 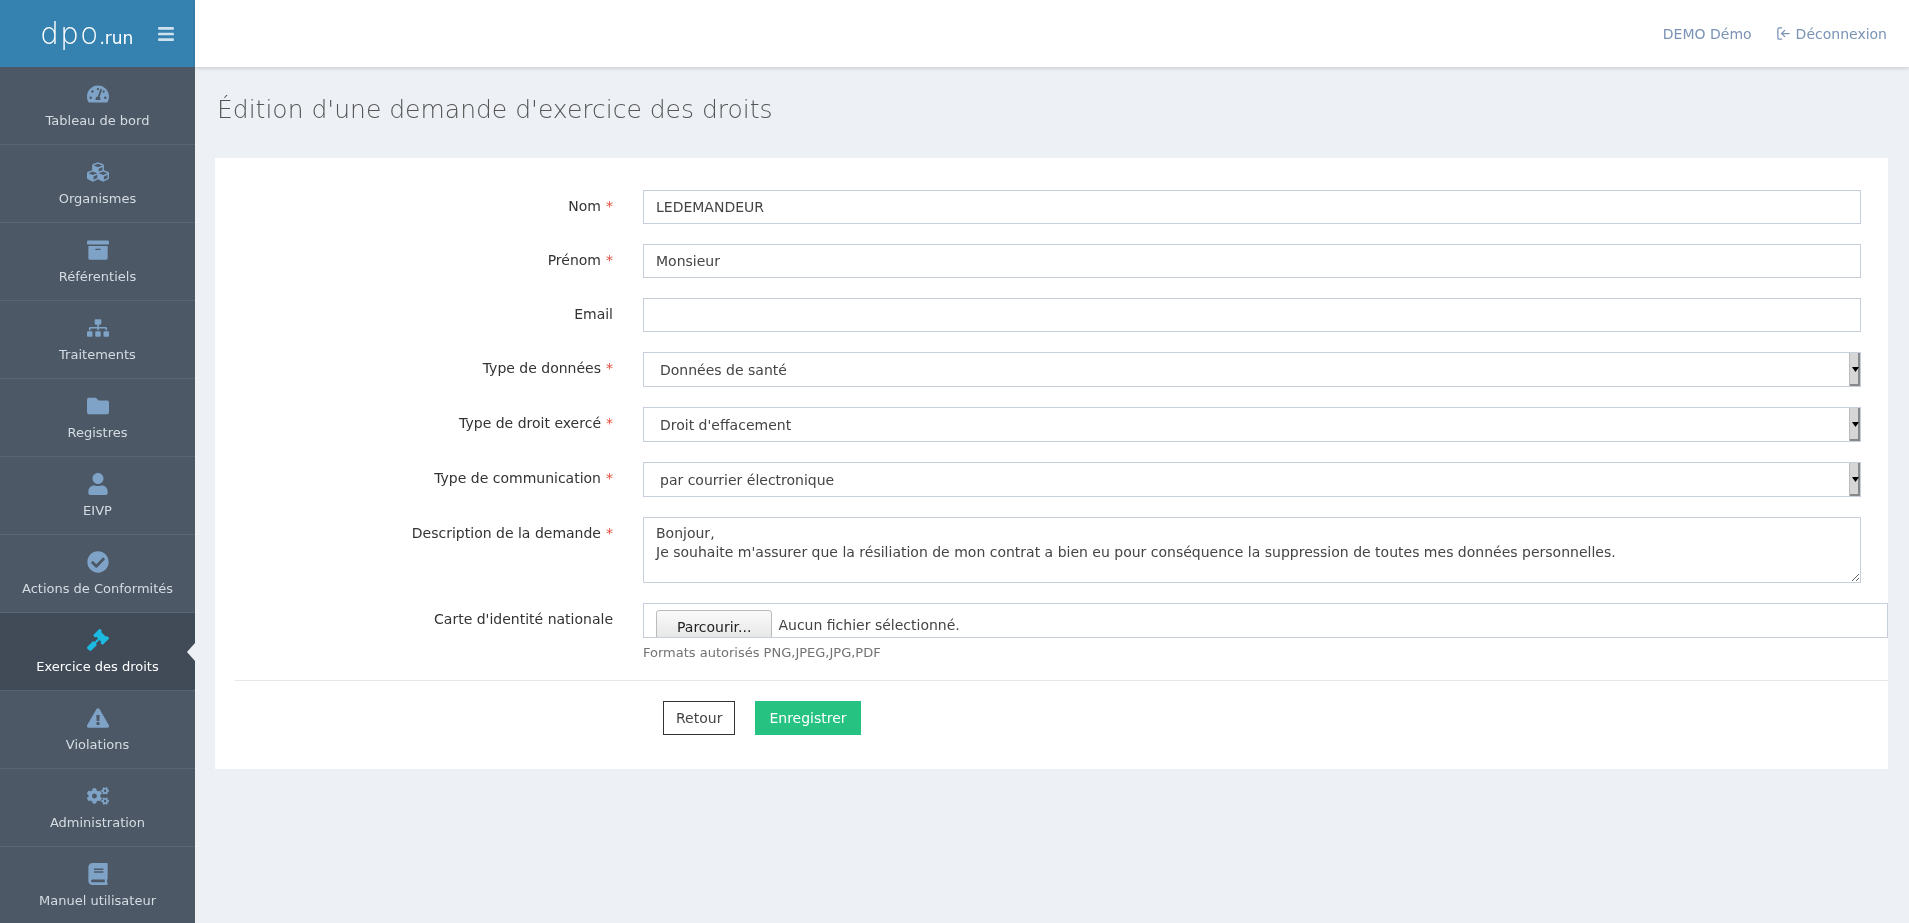 What do you see at coordinates (97, 484) in the screenshot?
I see `user-icon` at bounding box center [97, 484].